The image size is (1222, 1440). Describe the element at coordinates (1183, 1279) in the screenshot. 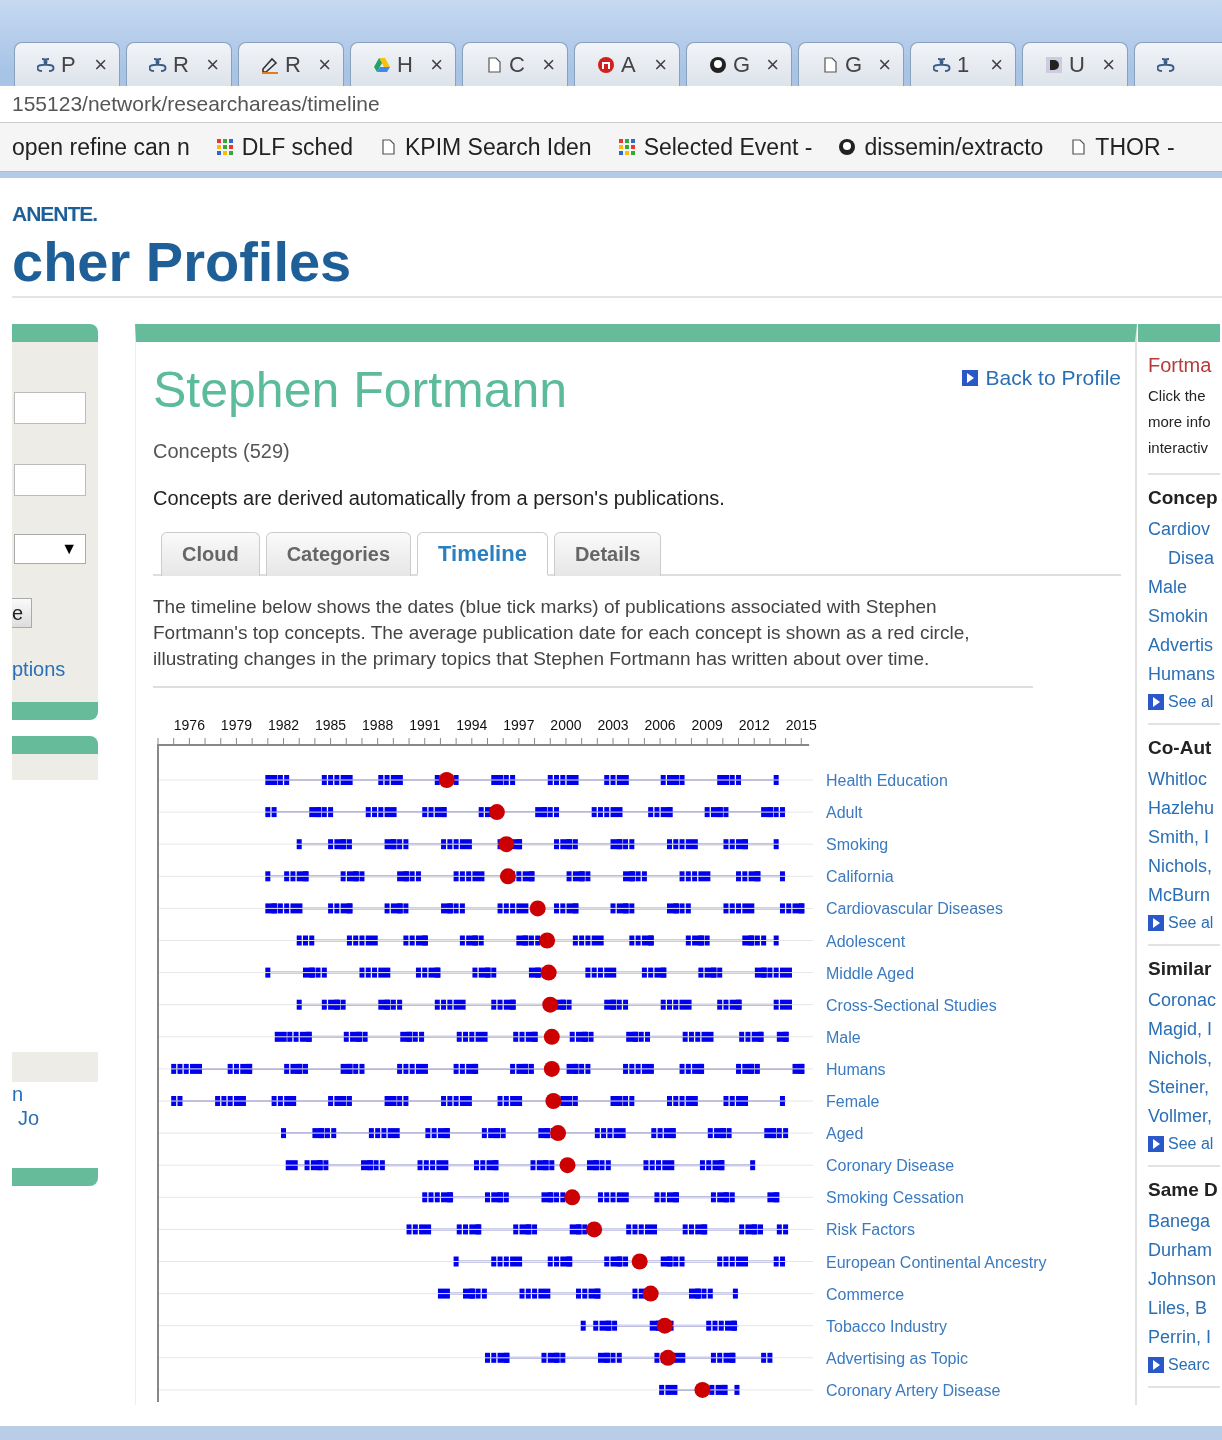

I see `sidebar-link: Johnson` at that location.